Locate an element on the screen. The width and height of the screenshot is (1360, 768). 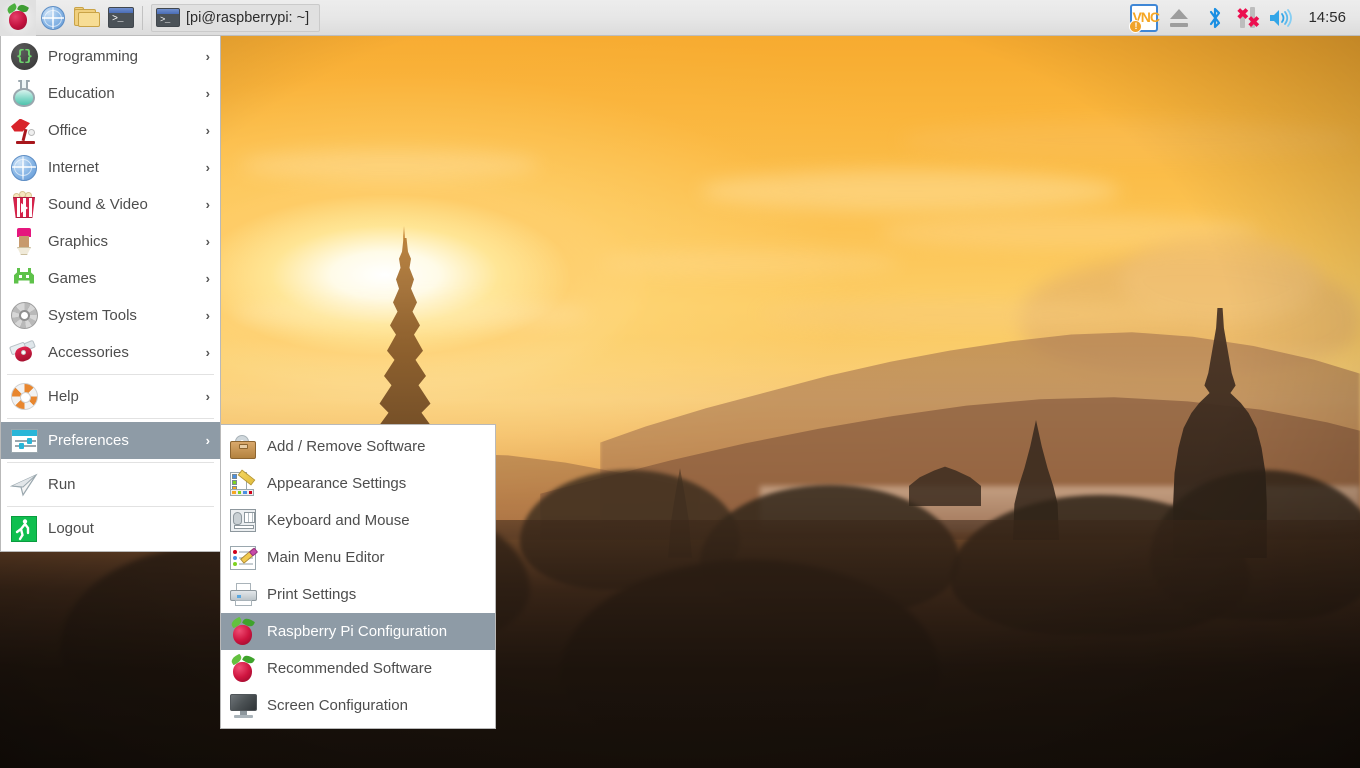
taskbar-separator is located at coordinates (142, 17).